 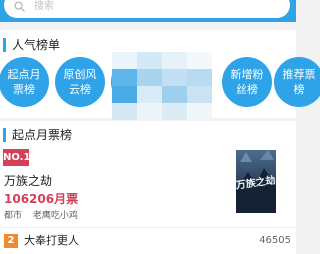 What do you see at coordinates (36, 45) in the screenshot?
I see `popular-title: 人气榜单` at bounding box center [36, 45].